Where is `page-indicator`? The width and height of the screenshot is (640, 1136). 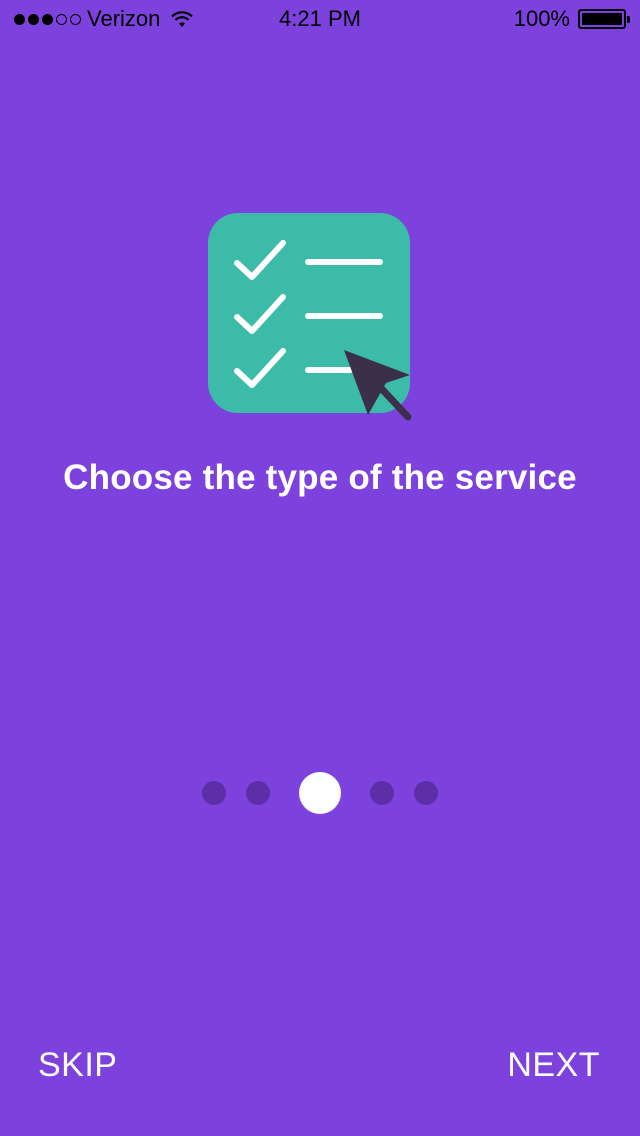
page-indicator is located at coordinates (320, 793).